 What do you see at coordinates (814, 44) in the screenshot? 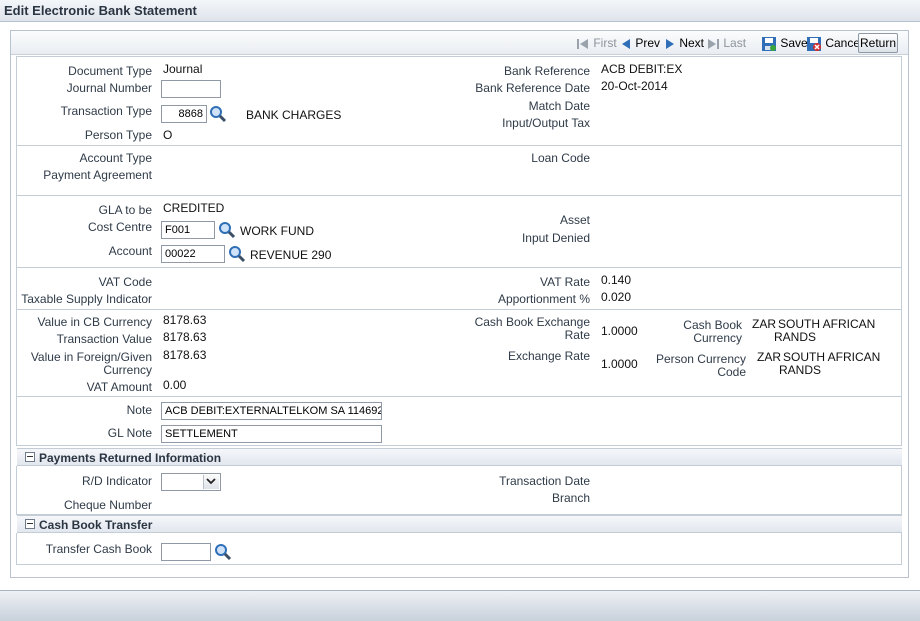
I see `cancel-icon` at bounding box center [814, 44].